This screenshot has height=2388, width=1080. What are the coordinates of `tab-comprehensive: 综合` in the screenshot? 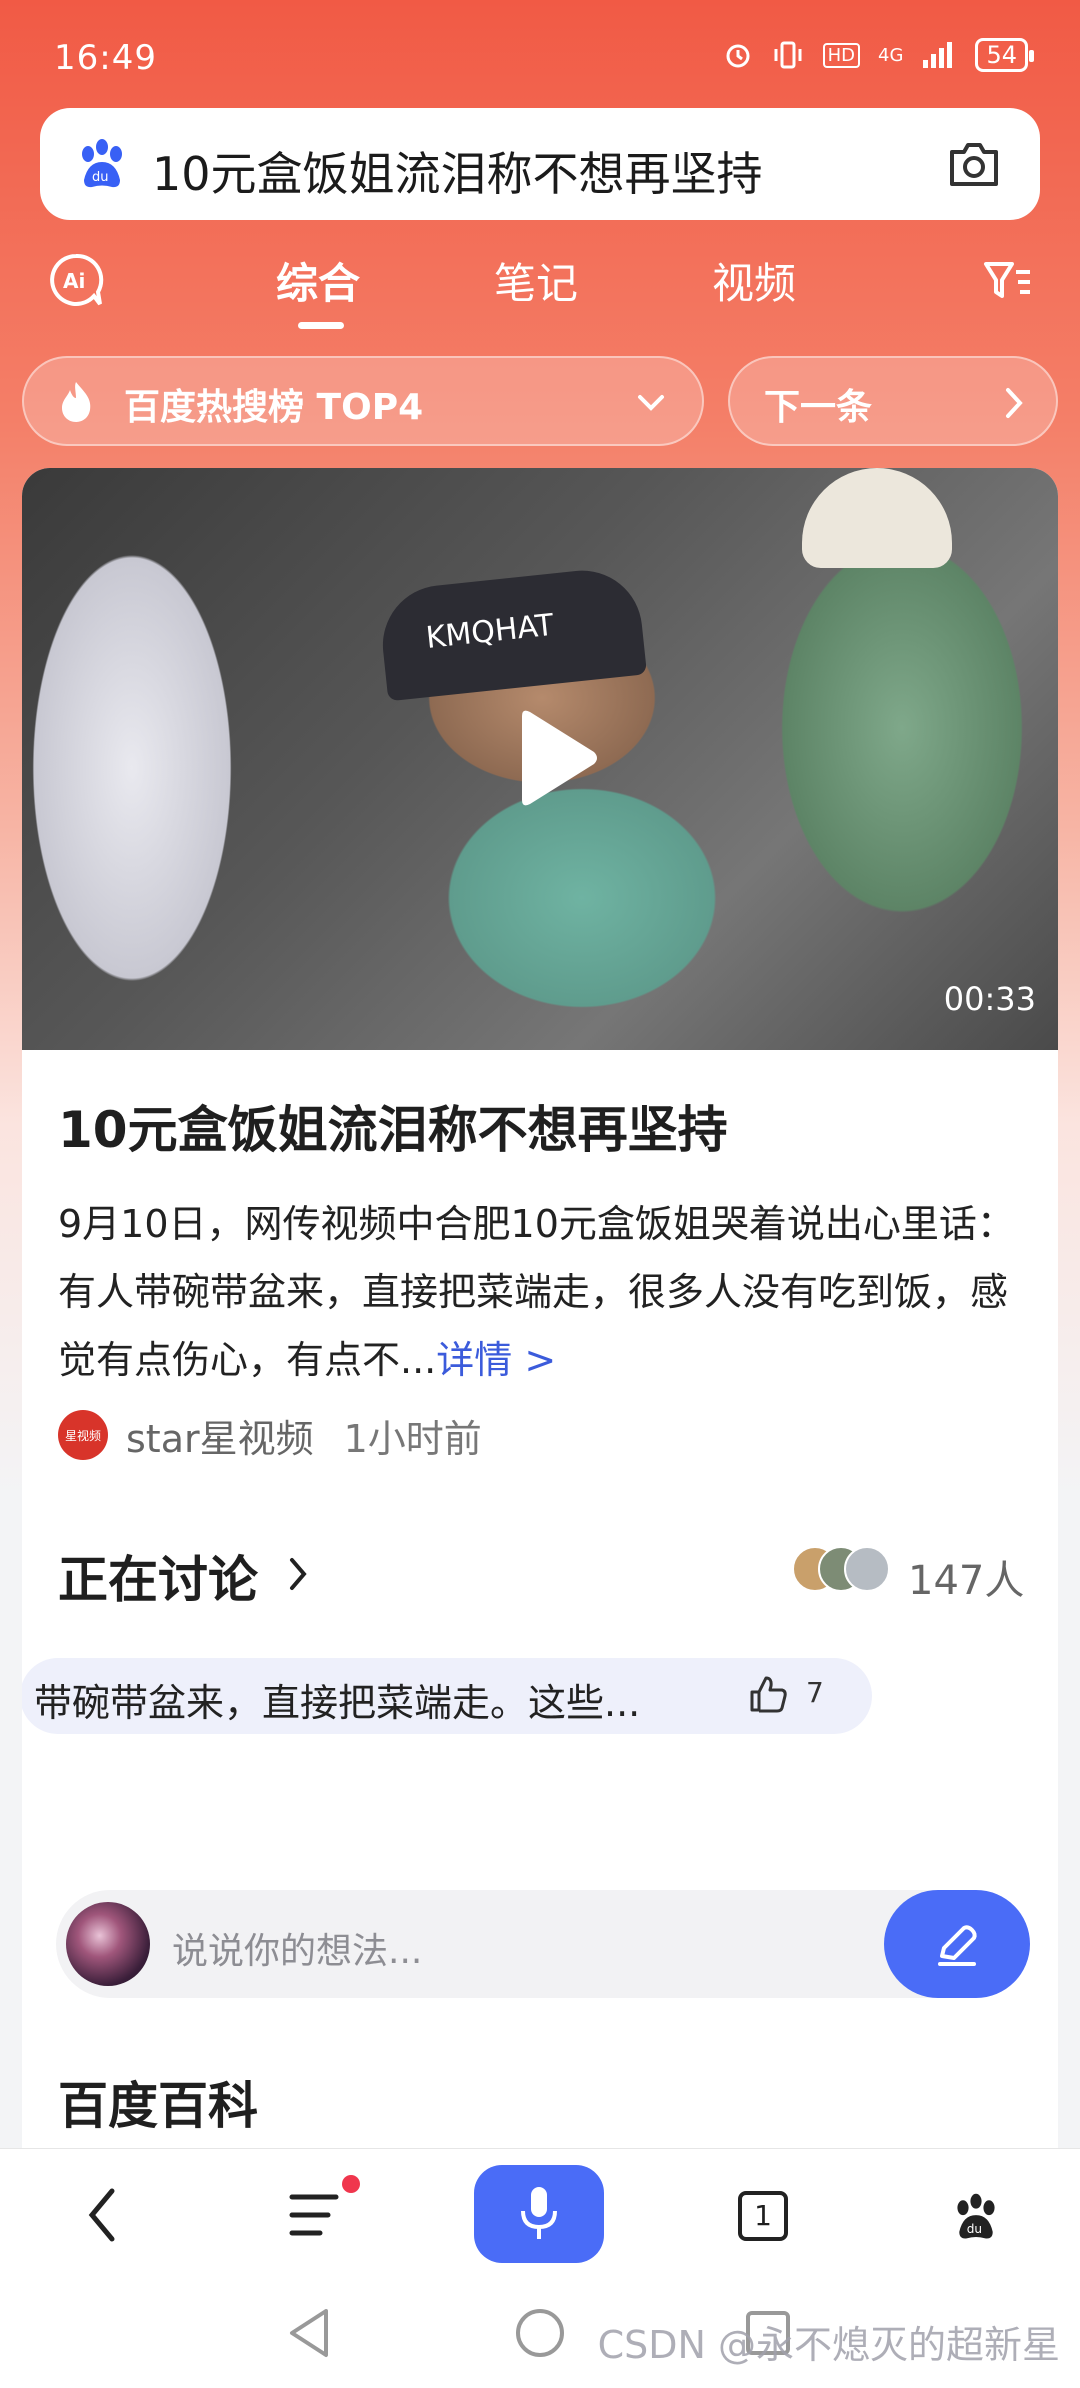 It's located at (318, 280).